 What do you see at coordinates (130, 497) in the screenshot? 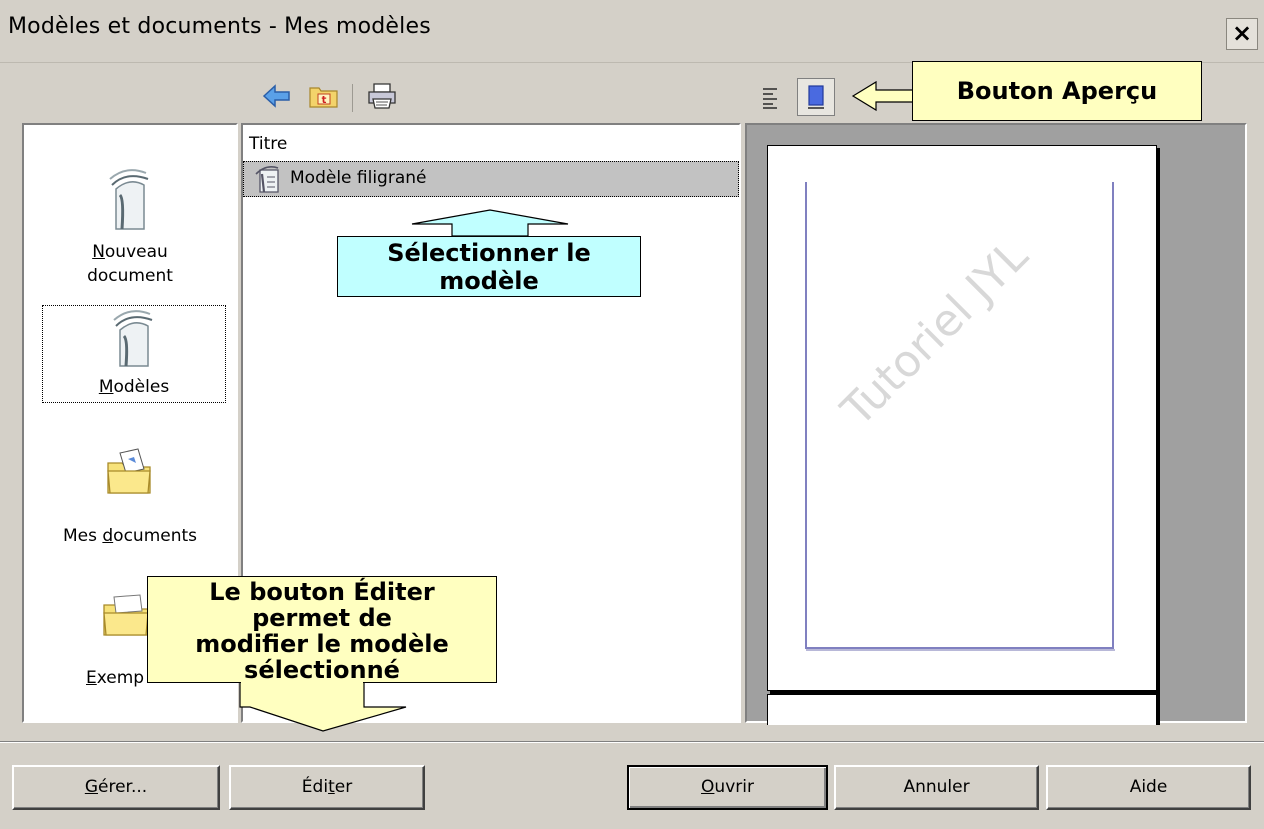
I see `nav-item-my-documents: Mes documents` at bounding box center [130, 497].